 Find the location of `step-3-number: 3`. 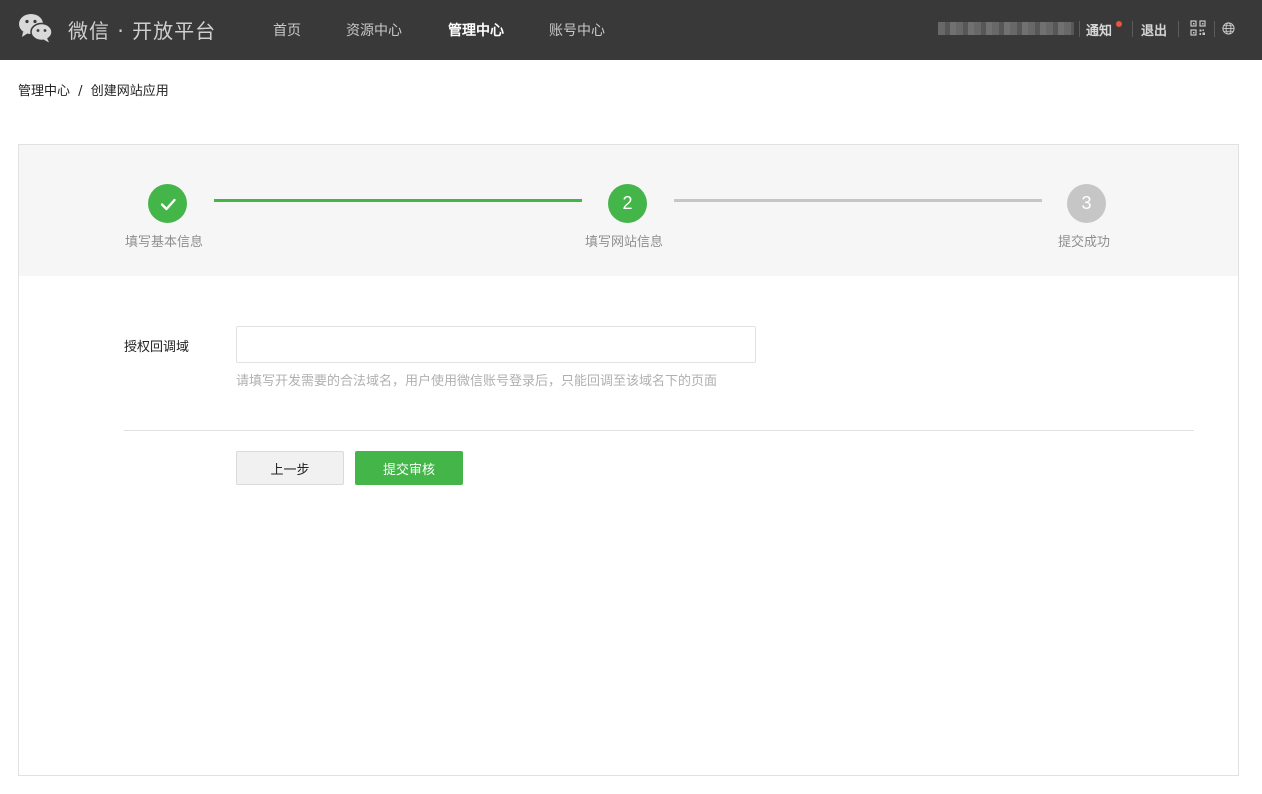

step-3-number: 3 is located at coordinates (1086, 203).